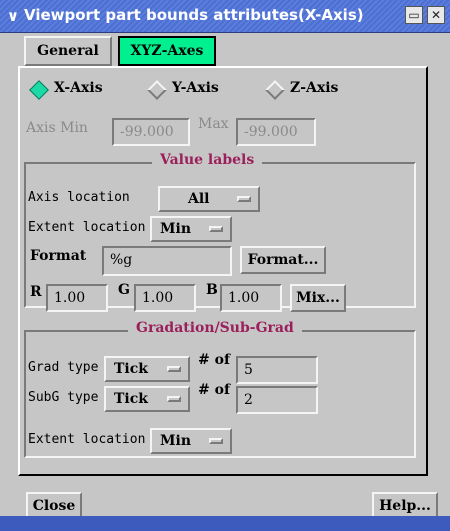  I want to click on subg-type-select: Tick, so click(147, 399).